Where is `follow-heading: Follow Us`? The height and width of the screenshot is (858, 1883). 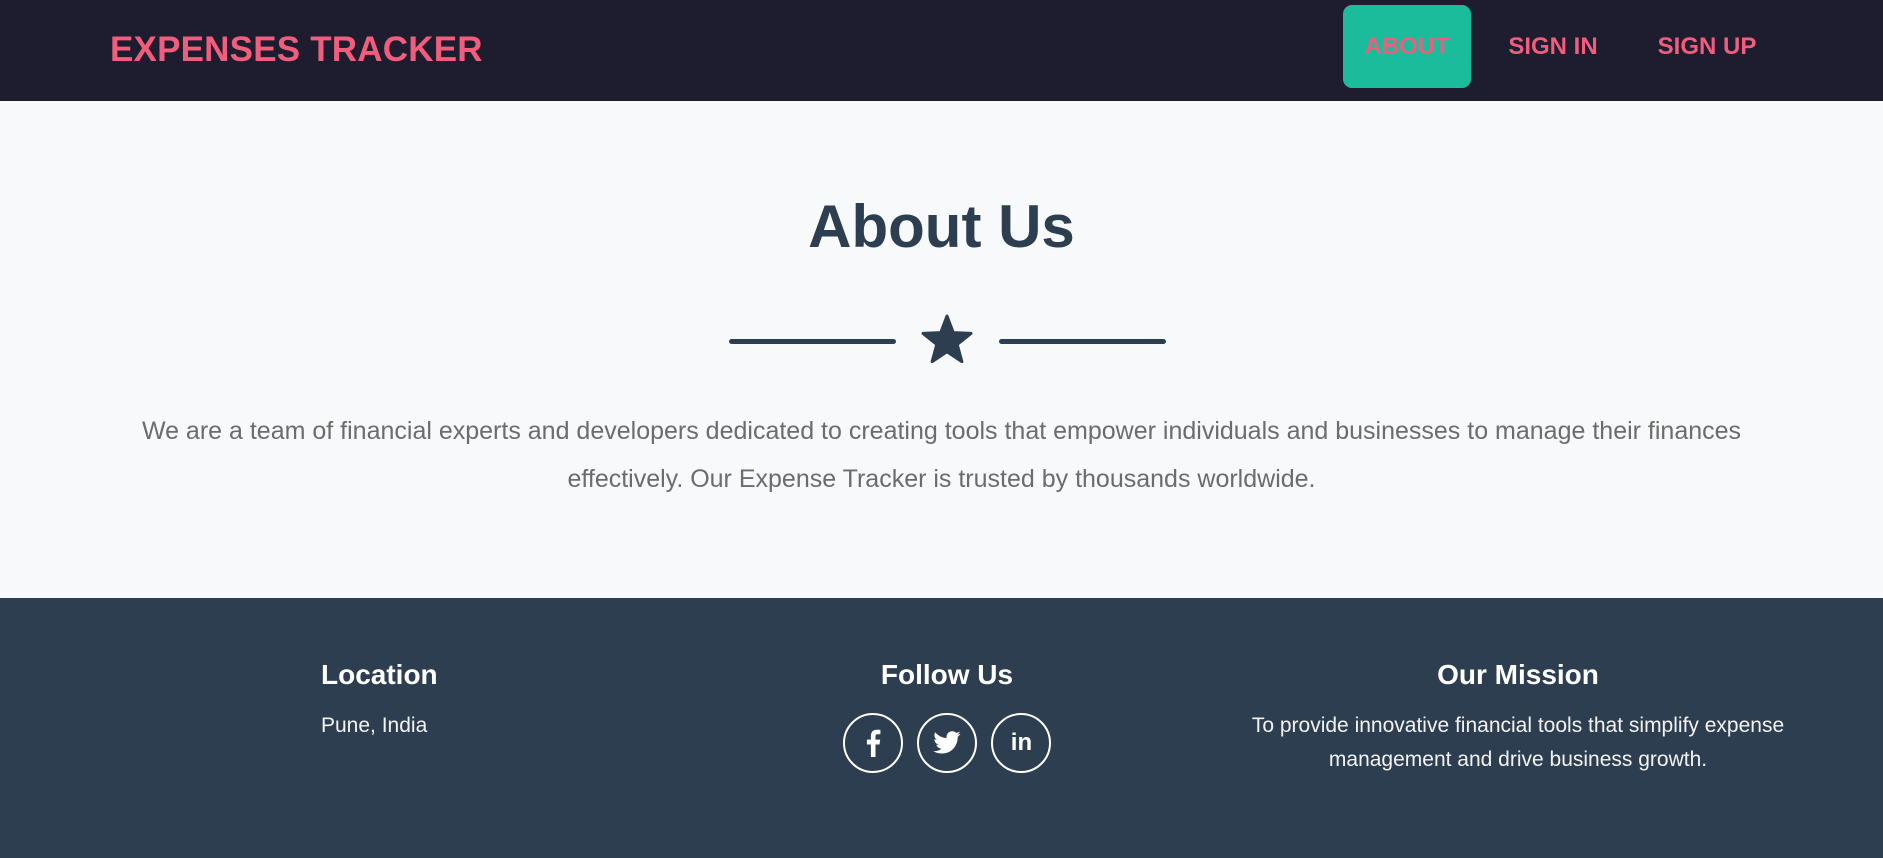 follow-heading: Follow Us is located at coordinates (947, 674).